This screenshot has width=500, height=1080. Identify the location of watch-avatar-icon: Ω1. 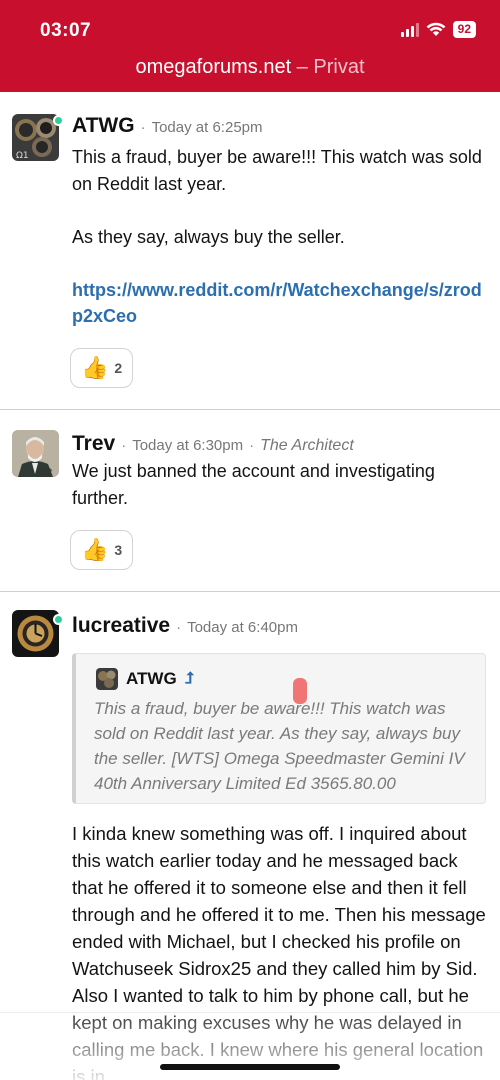
(35, 137).